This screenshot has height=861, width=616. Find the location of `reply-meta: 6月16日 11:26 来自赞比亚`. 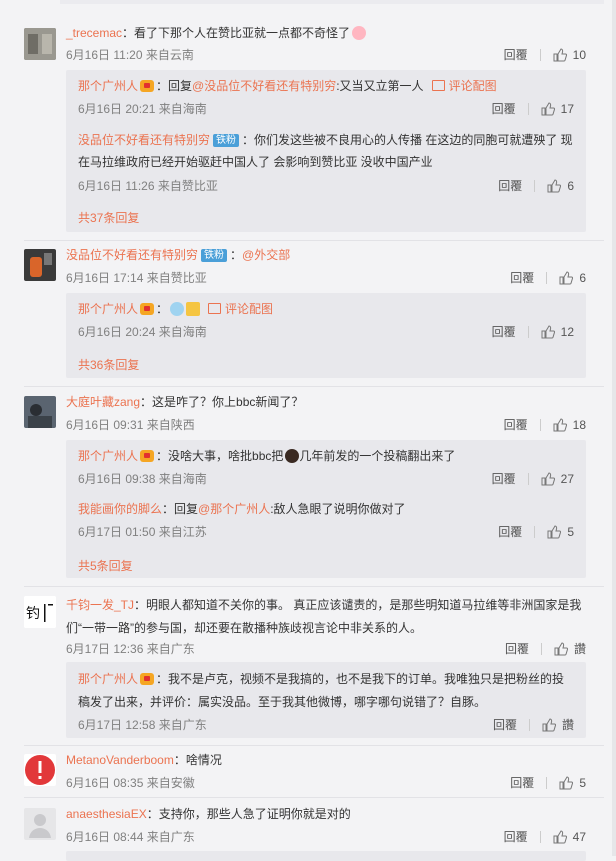

reply-meta: 6月16日 11:26 来自赞比亚 is located at coordinates (148, 186).